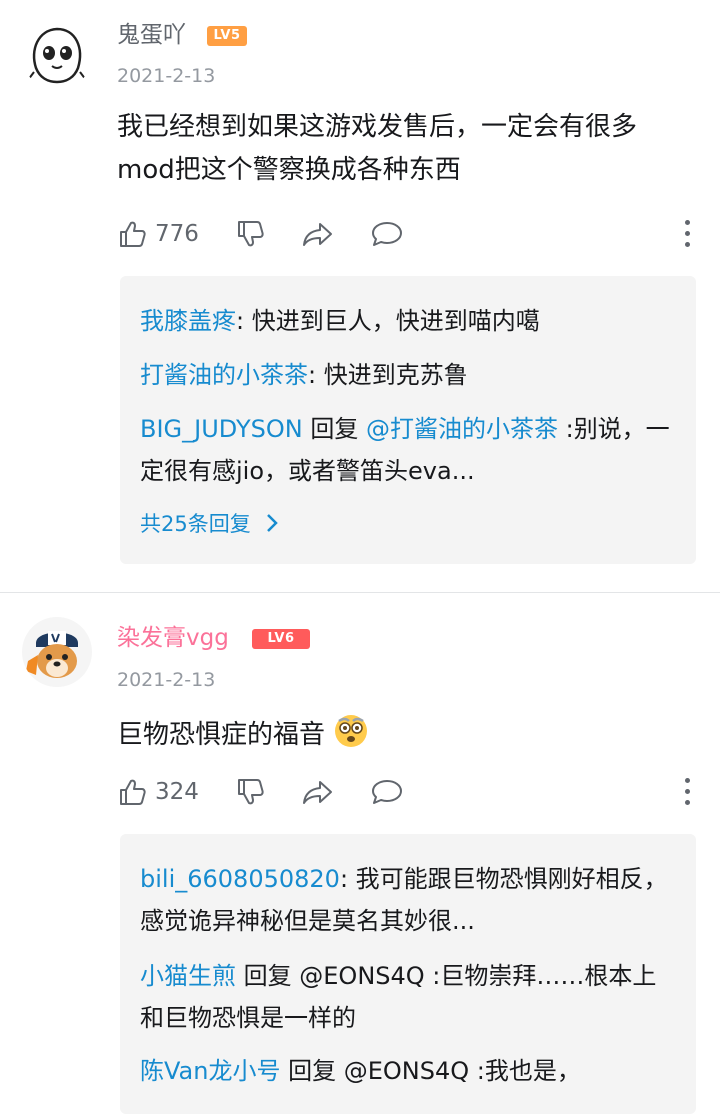 This screenshot has width=720, height=1114. What do you see at coordinates (151, 35) in the screenshot?
I see `username: 鬼蛋吖` at bounding box center [151, 35].